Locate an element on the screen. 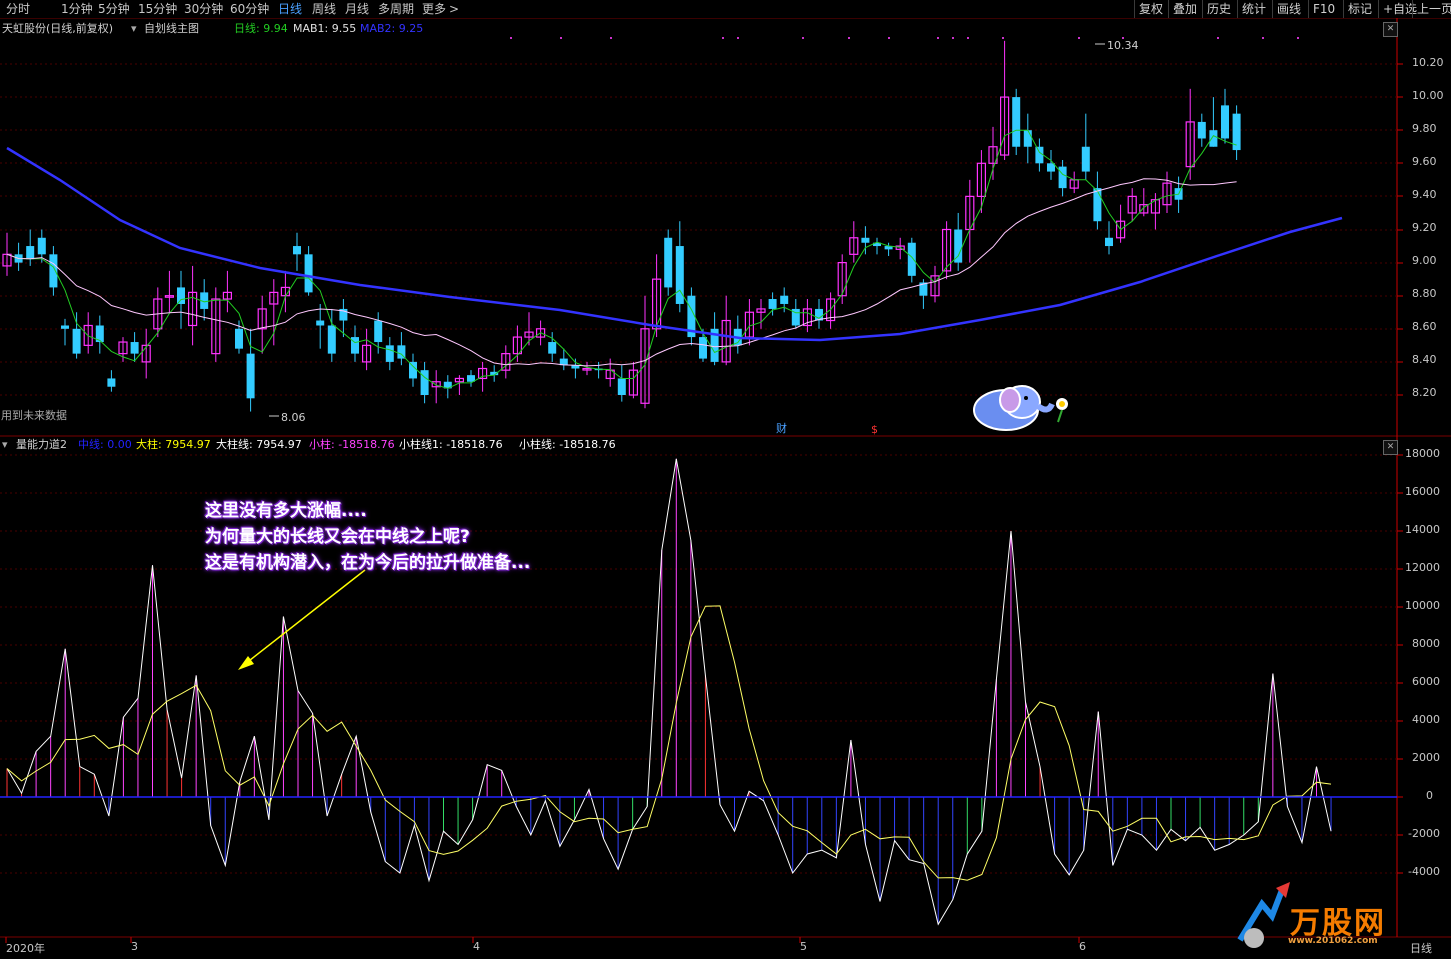 This screenshot has width=1451, height=959. y-tick: 9.60 is located at coordinates (1424, 161).